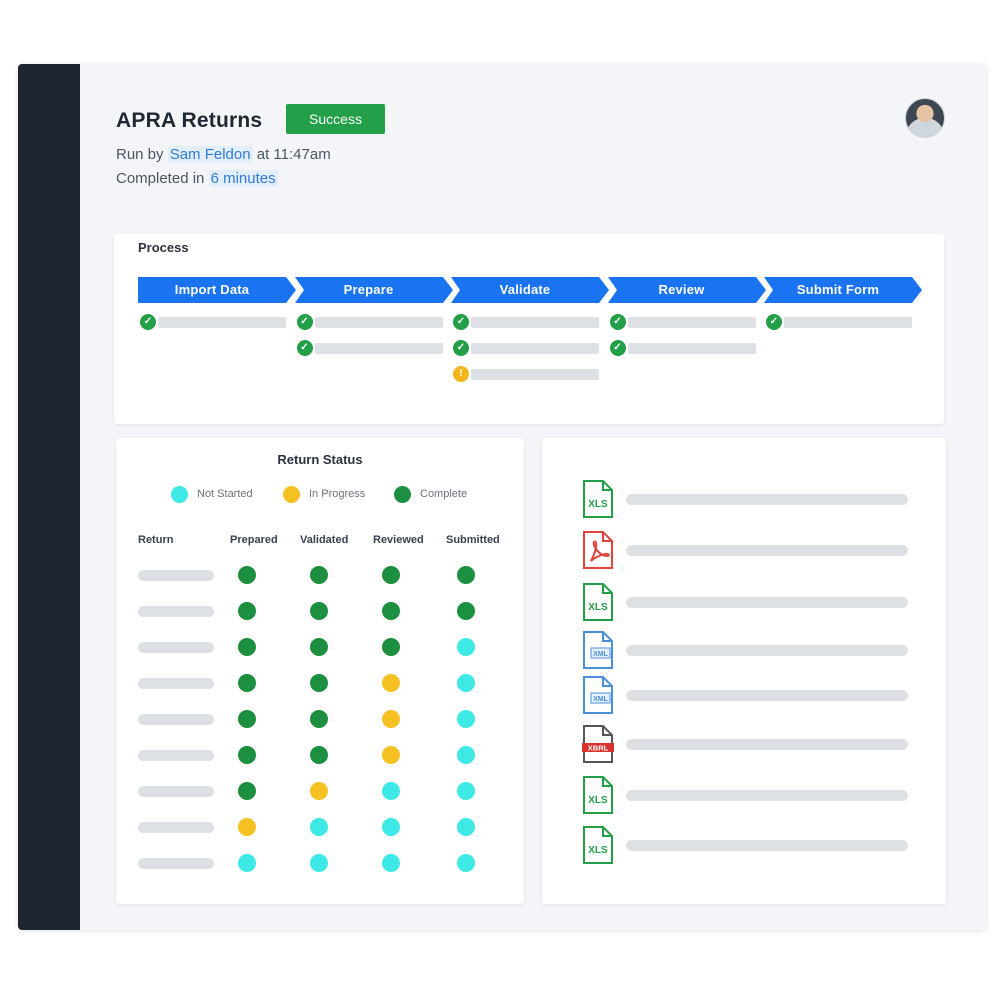 This screenshot has height=1000, width=1000. I want to click on page-title: APRA Returns, so click(189, 120).